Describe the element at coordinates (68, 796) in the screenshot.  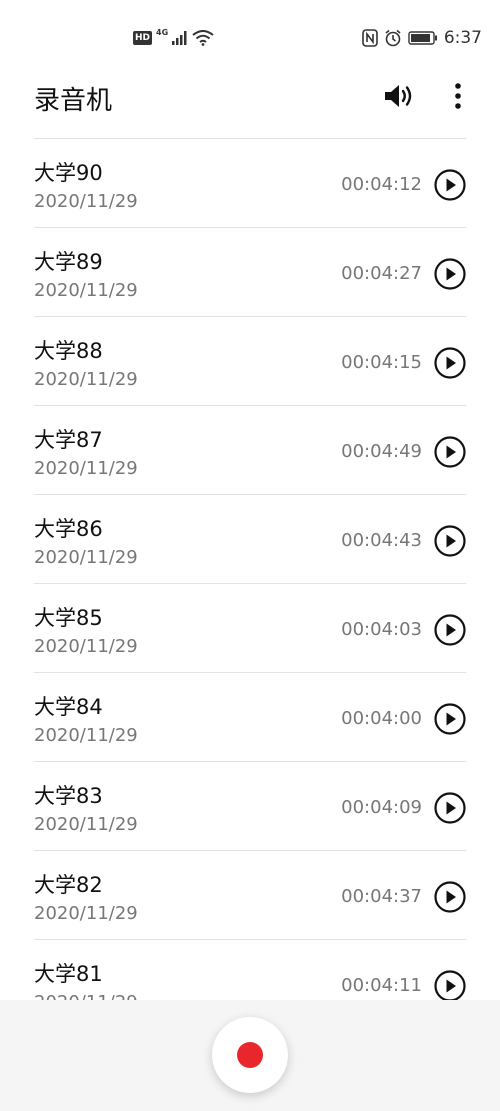
I see `recording-name: 大学83` at that location.